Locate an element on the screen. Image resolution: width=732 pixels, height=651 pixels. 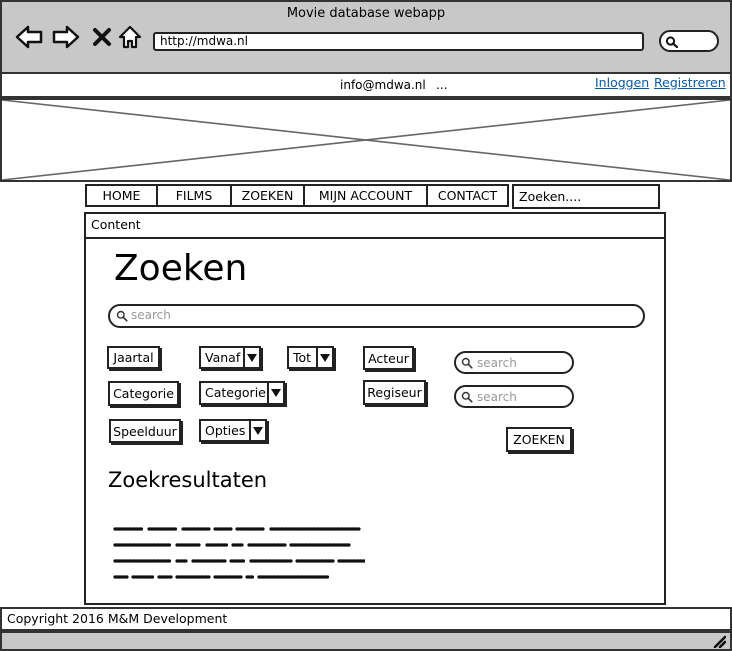
forward-arrow-icon is located at coordinates (66, 37).